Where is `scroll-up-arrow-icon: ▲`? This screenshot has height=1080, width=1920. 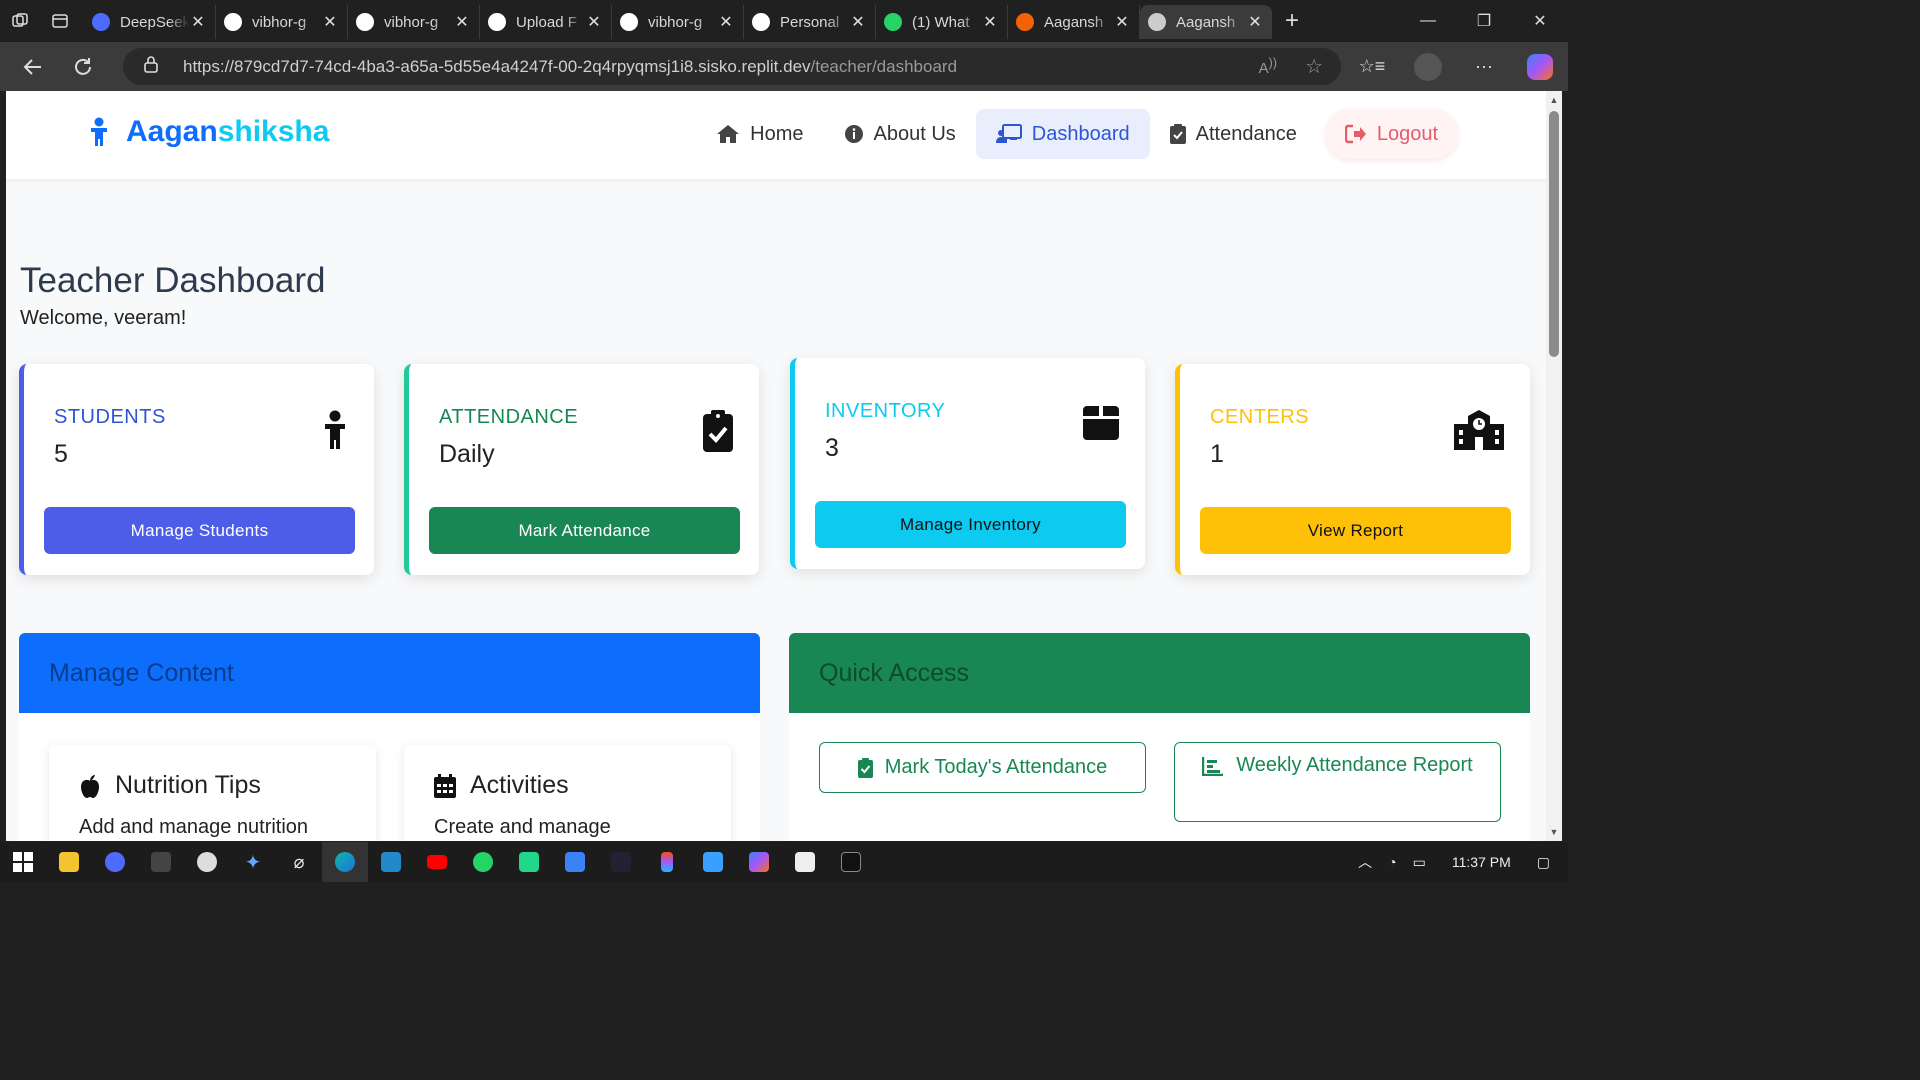
scroll-up-arrow-icon: ▲ is located at coordinates (1554, 100).